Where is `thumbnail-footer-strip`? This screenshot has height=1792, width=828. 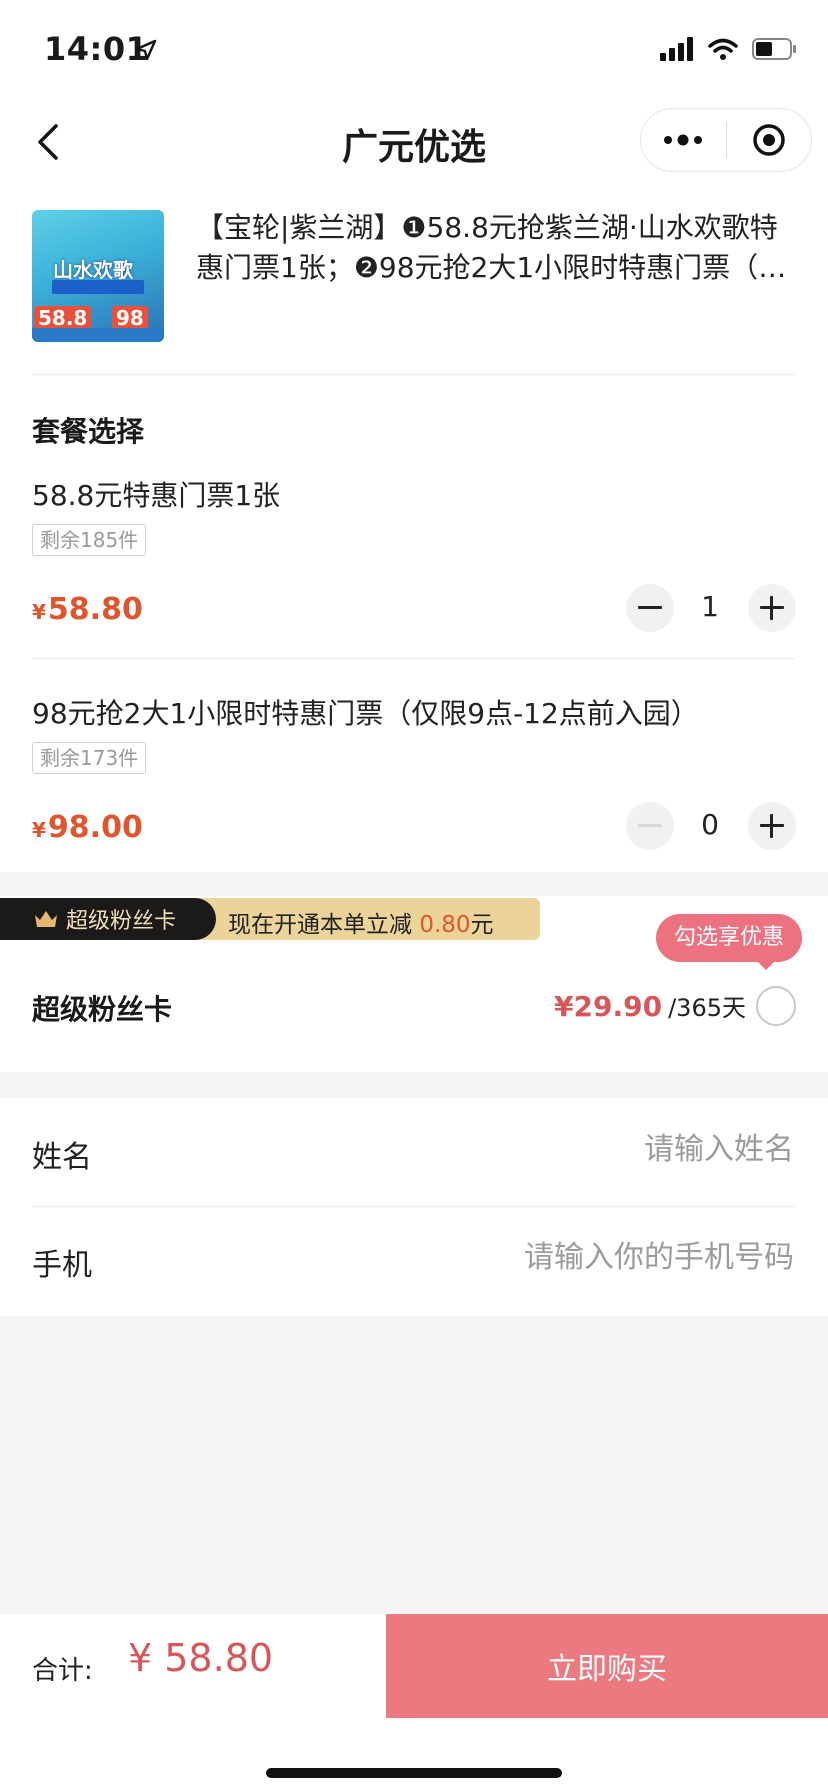
thumbnail-footer-strip is located at coordinates (98, 335).